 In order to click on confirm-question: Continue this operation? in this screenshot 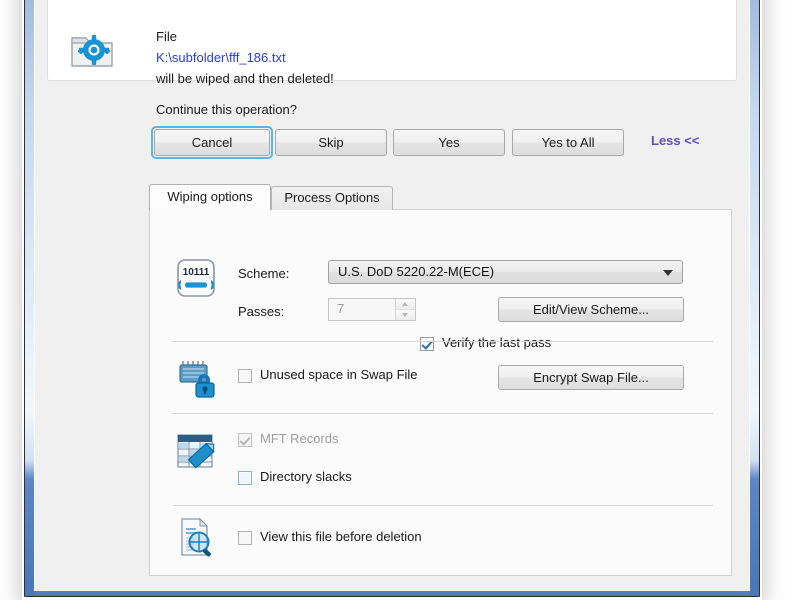, I will do `click(226, 109)`.